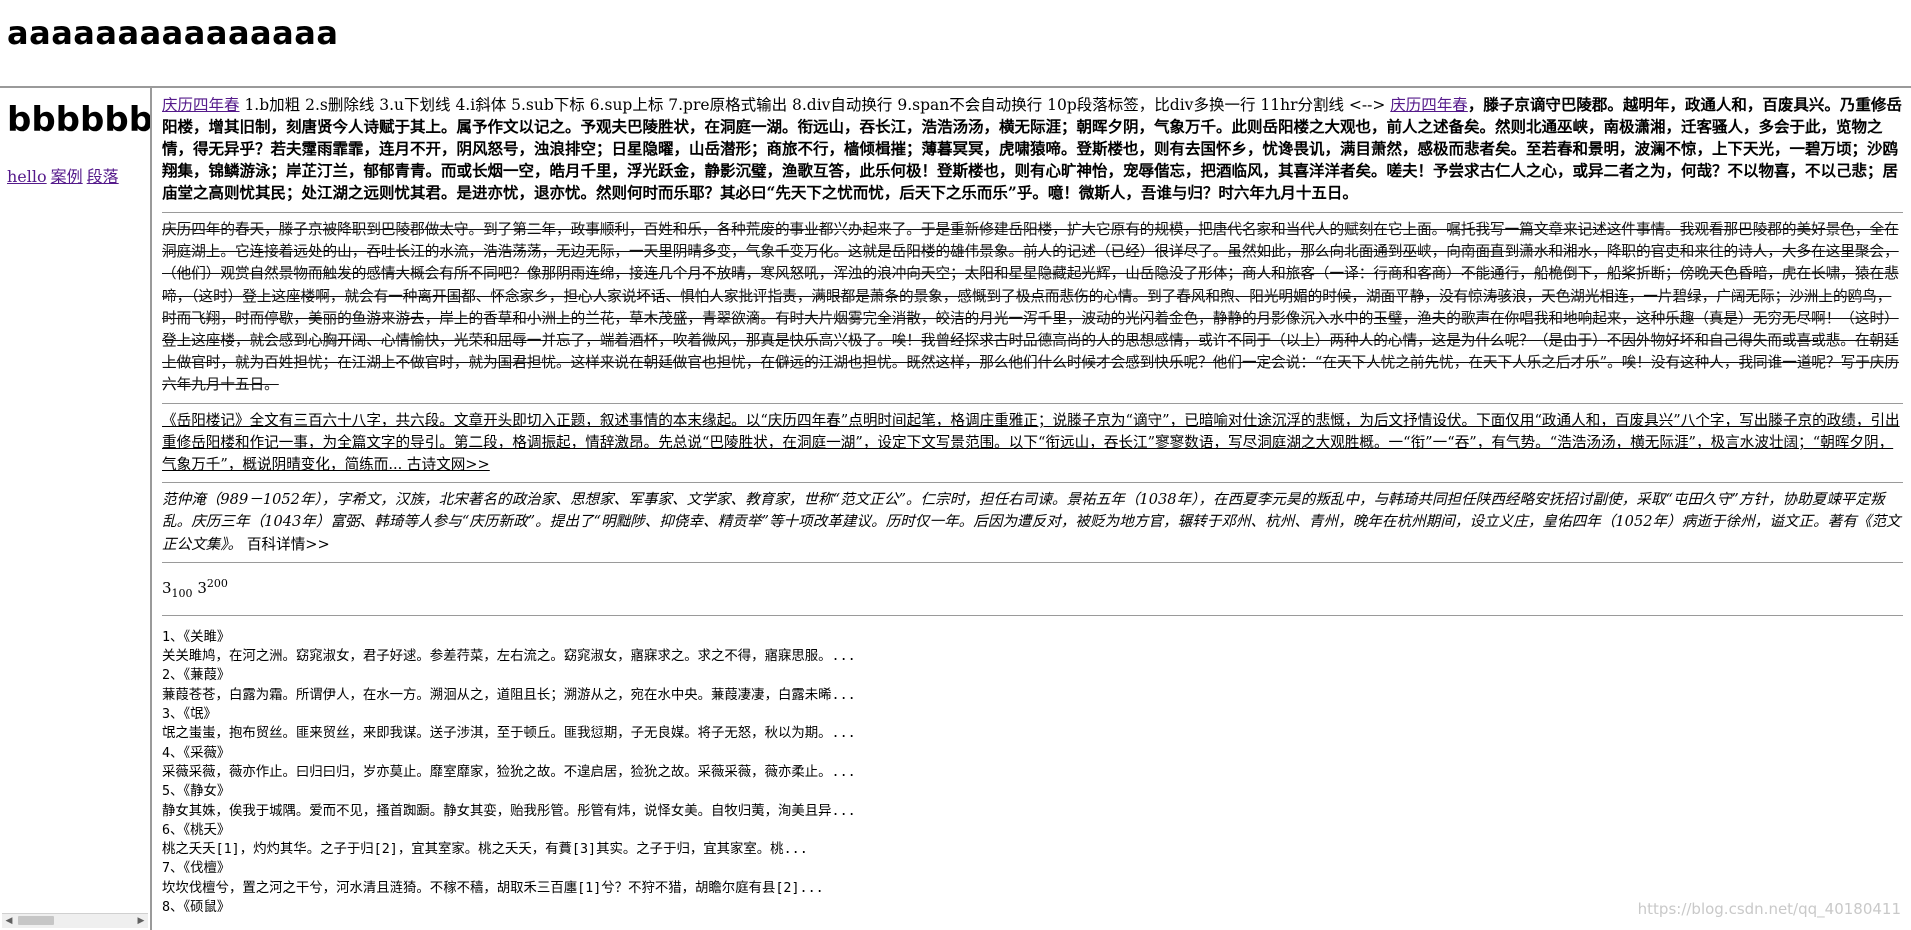 Image resolution: width=1911 pixels, height=930 pixels. What do you see at coordinates (9, 921) in the screenshot?
I see `scroll-left-arrow-icon: ◀` at bounding box center [9, 921].